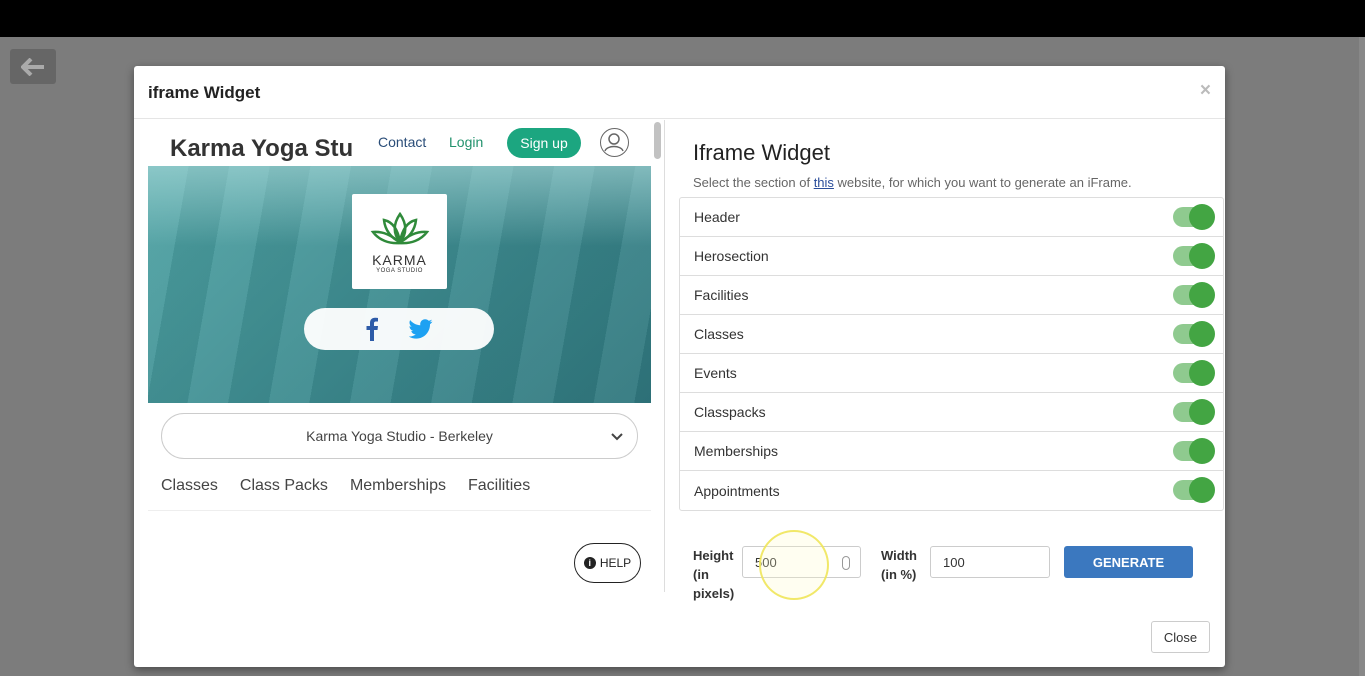  I want to click on facebook-icon, so click(372, 329).